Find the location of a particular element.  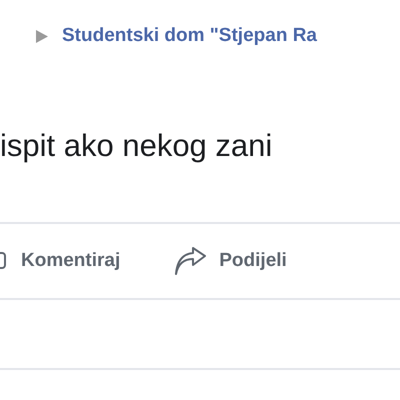

destination-link: Studentski dom "Stjepan Ra is located at coordinates (189, 36).